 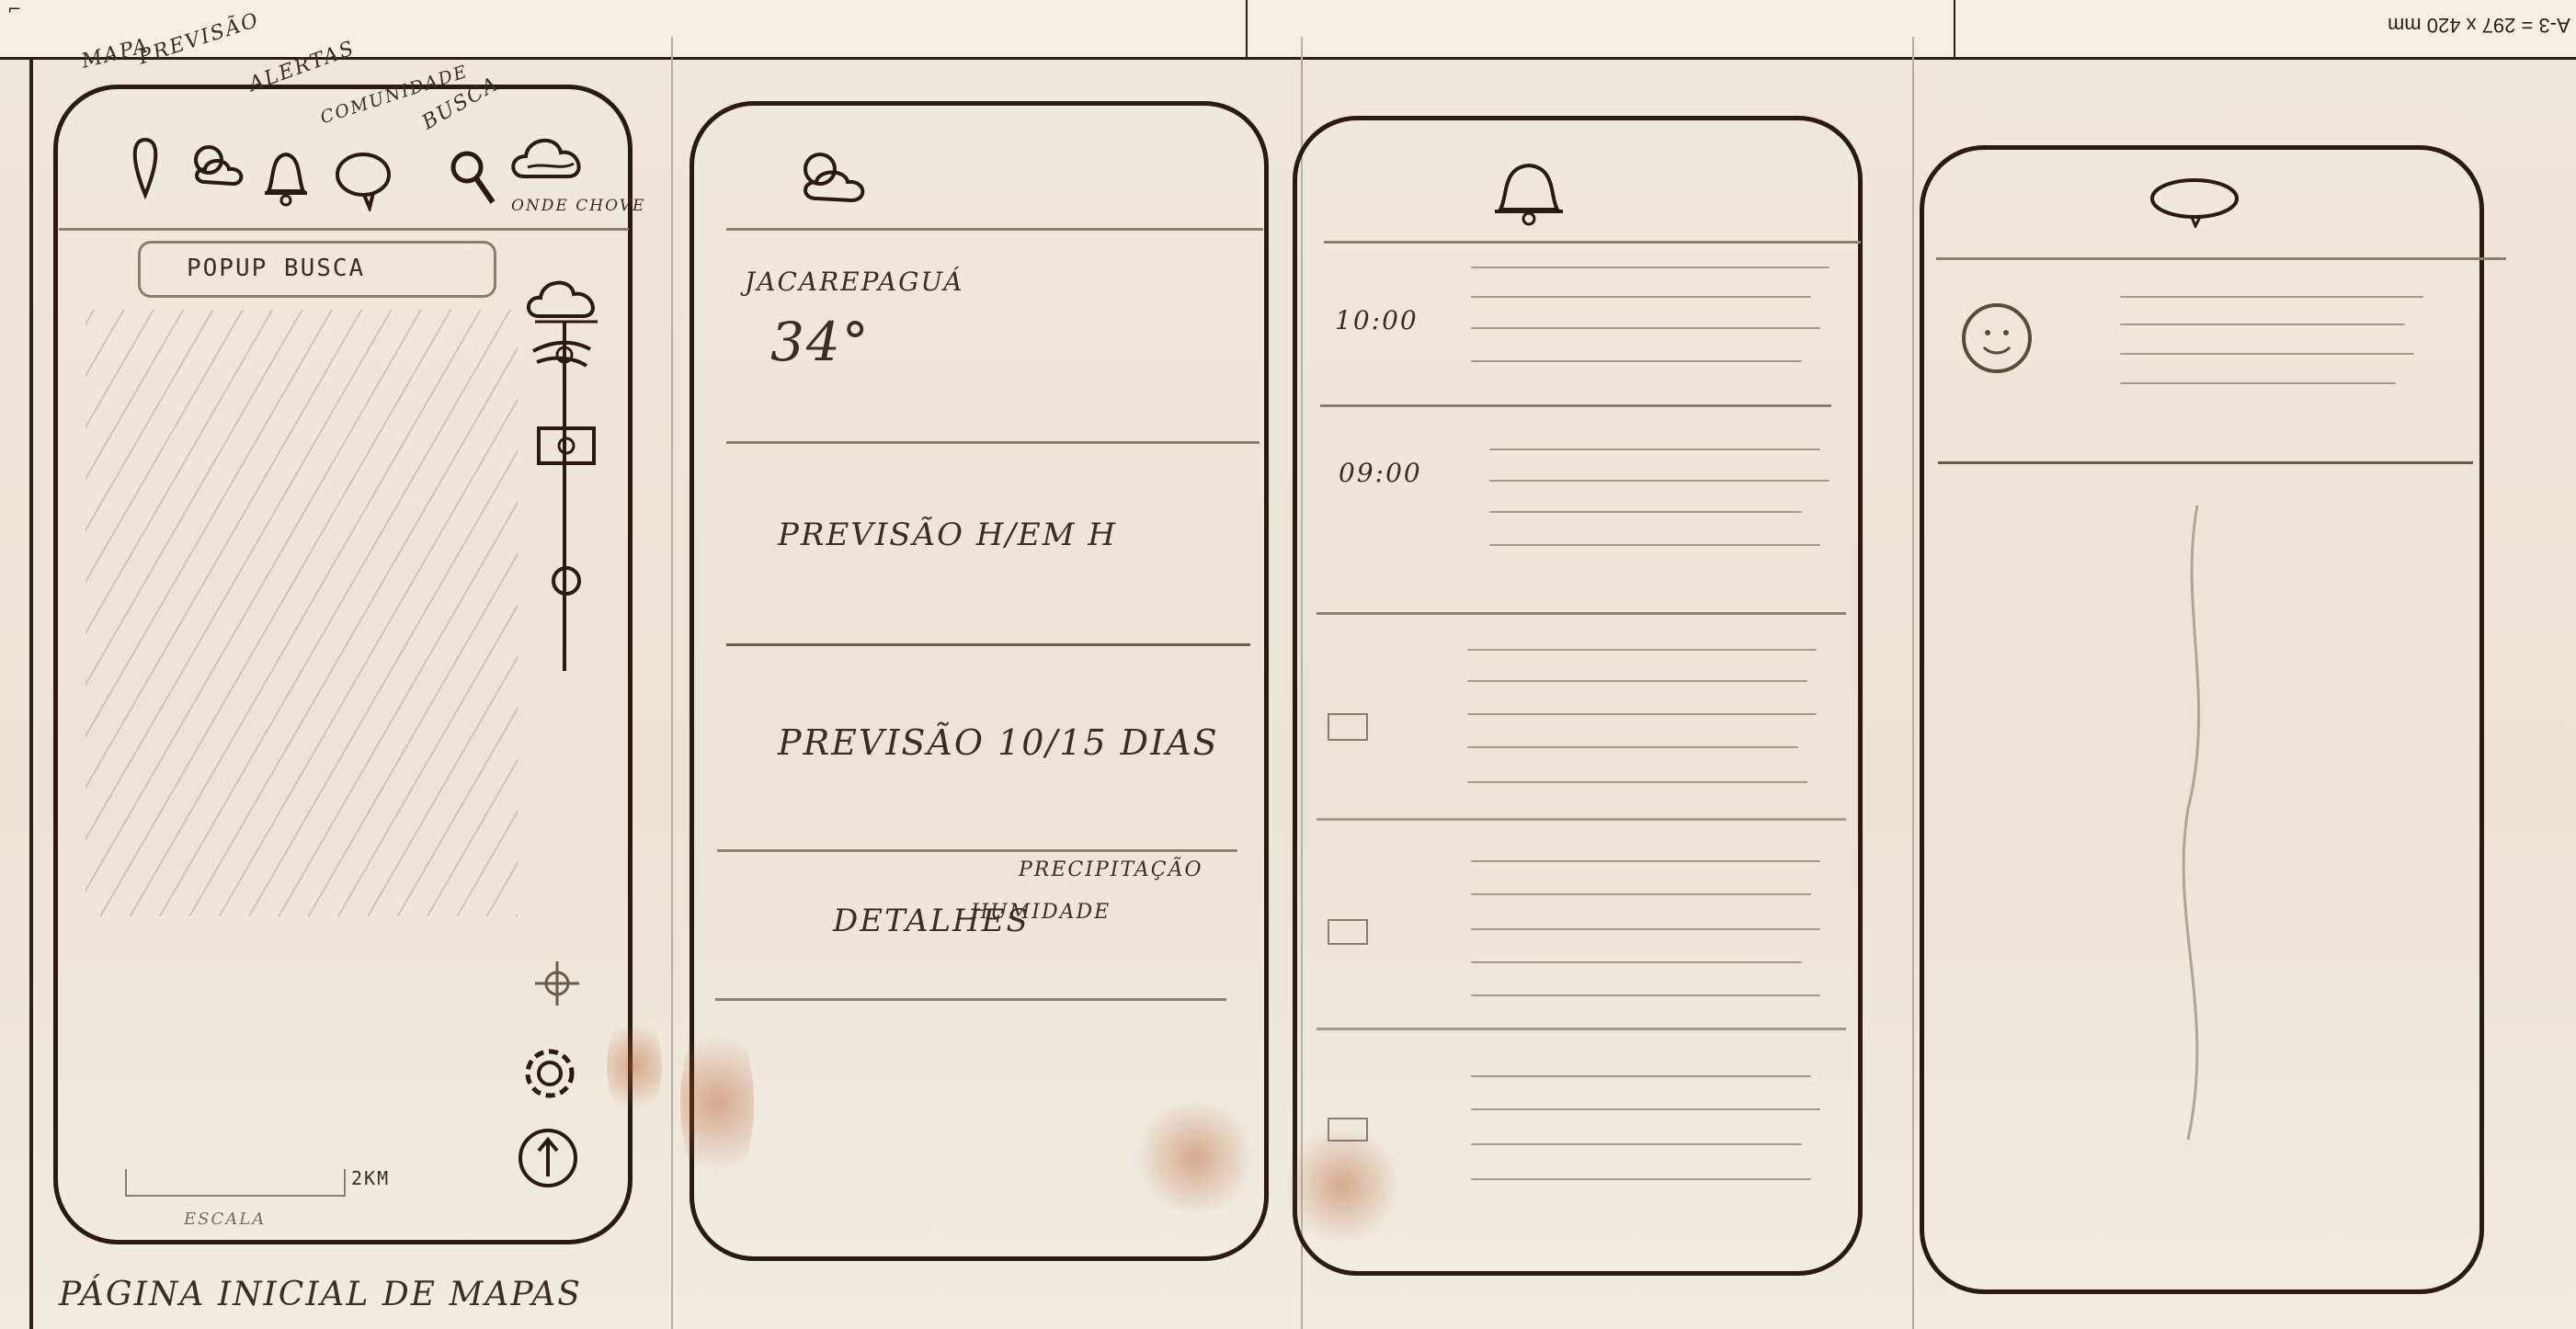 What do you see at coordinates (371, 1178) in the screenshot?
I see `scale-value: 2KM` at bounding box center [371, 1178].